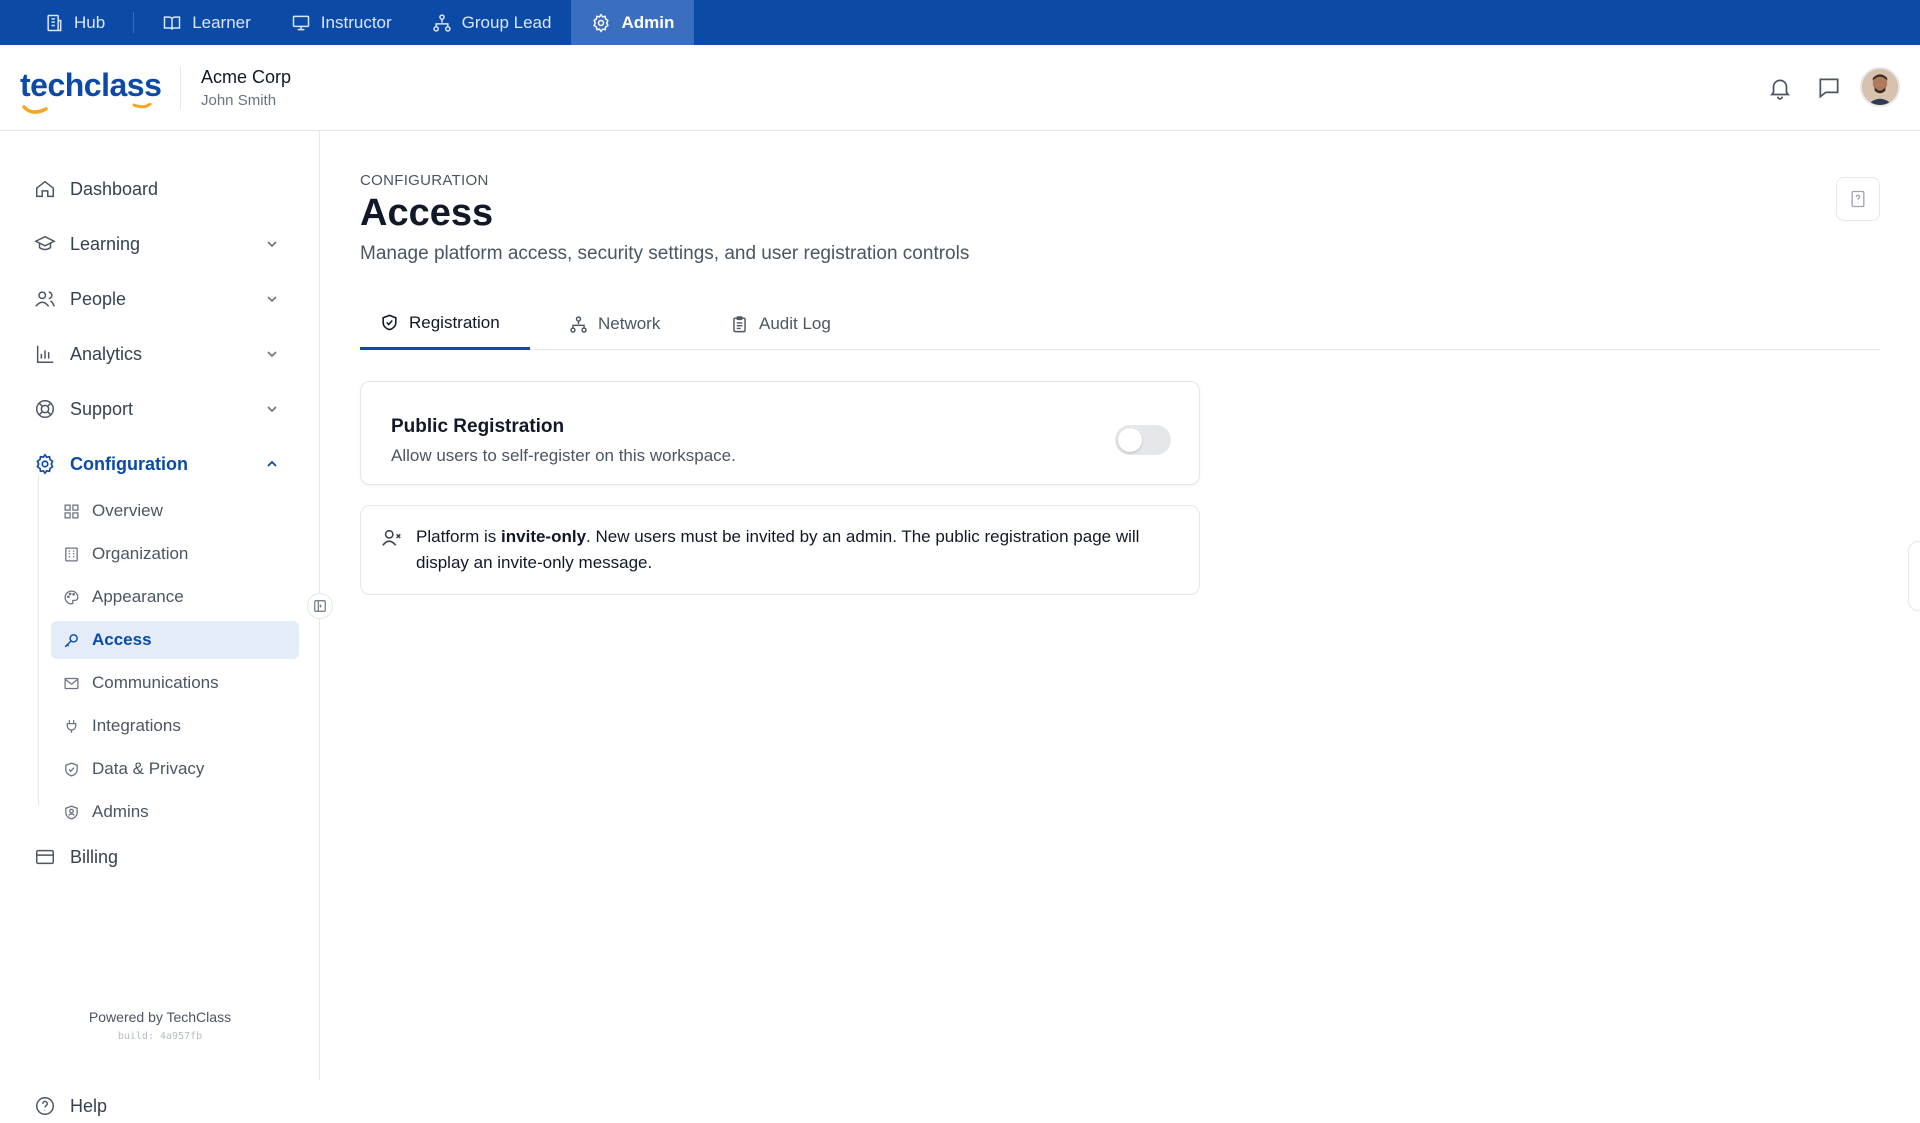  I want to click on sidebar-subitem-appearance: Appearance, so click(175, 597).